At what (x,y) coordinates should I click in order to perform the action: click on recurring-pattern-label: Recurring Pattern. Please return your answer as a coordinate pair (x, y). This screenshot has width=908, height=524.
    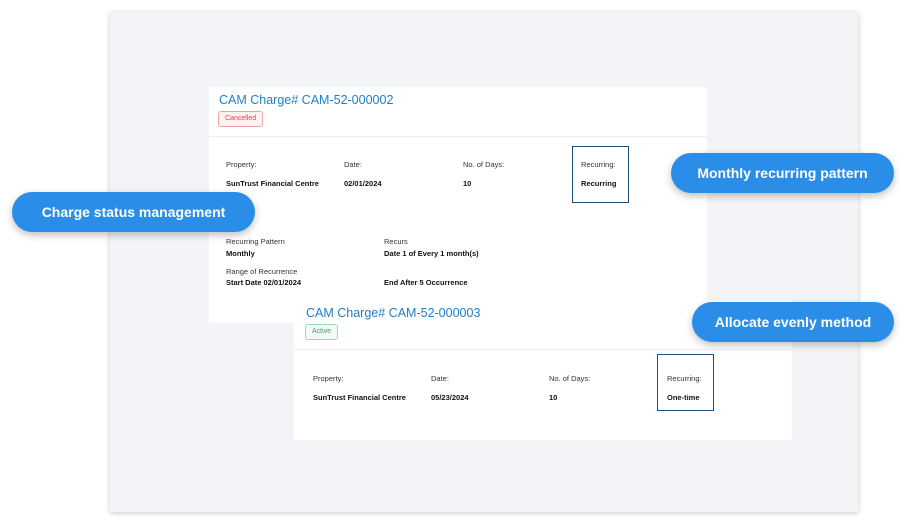
    Looking at the image, I should click on (255, 241).